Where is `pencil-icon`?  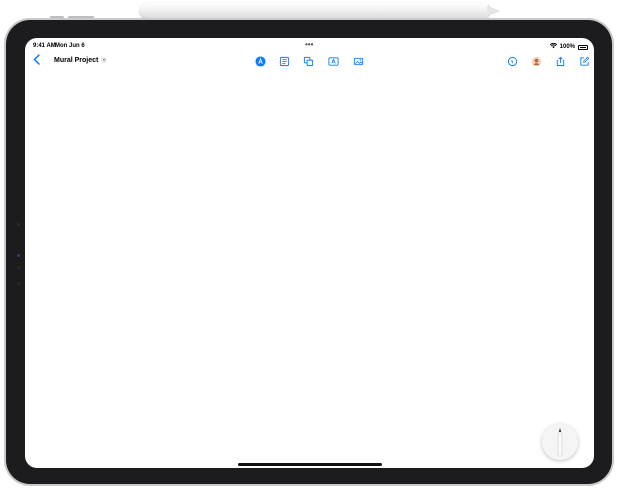
pencil-icon is located at coordinates (560, 442).